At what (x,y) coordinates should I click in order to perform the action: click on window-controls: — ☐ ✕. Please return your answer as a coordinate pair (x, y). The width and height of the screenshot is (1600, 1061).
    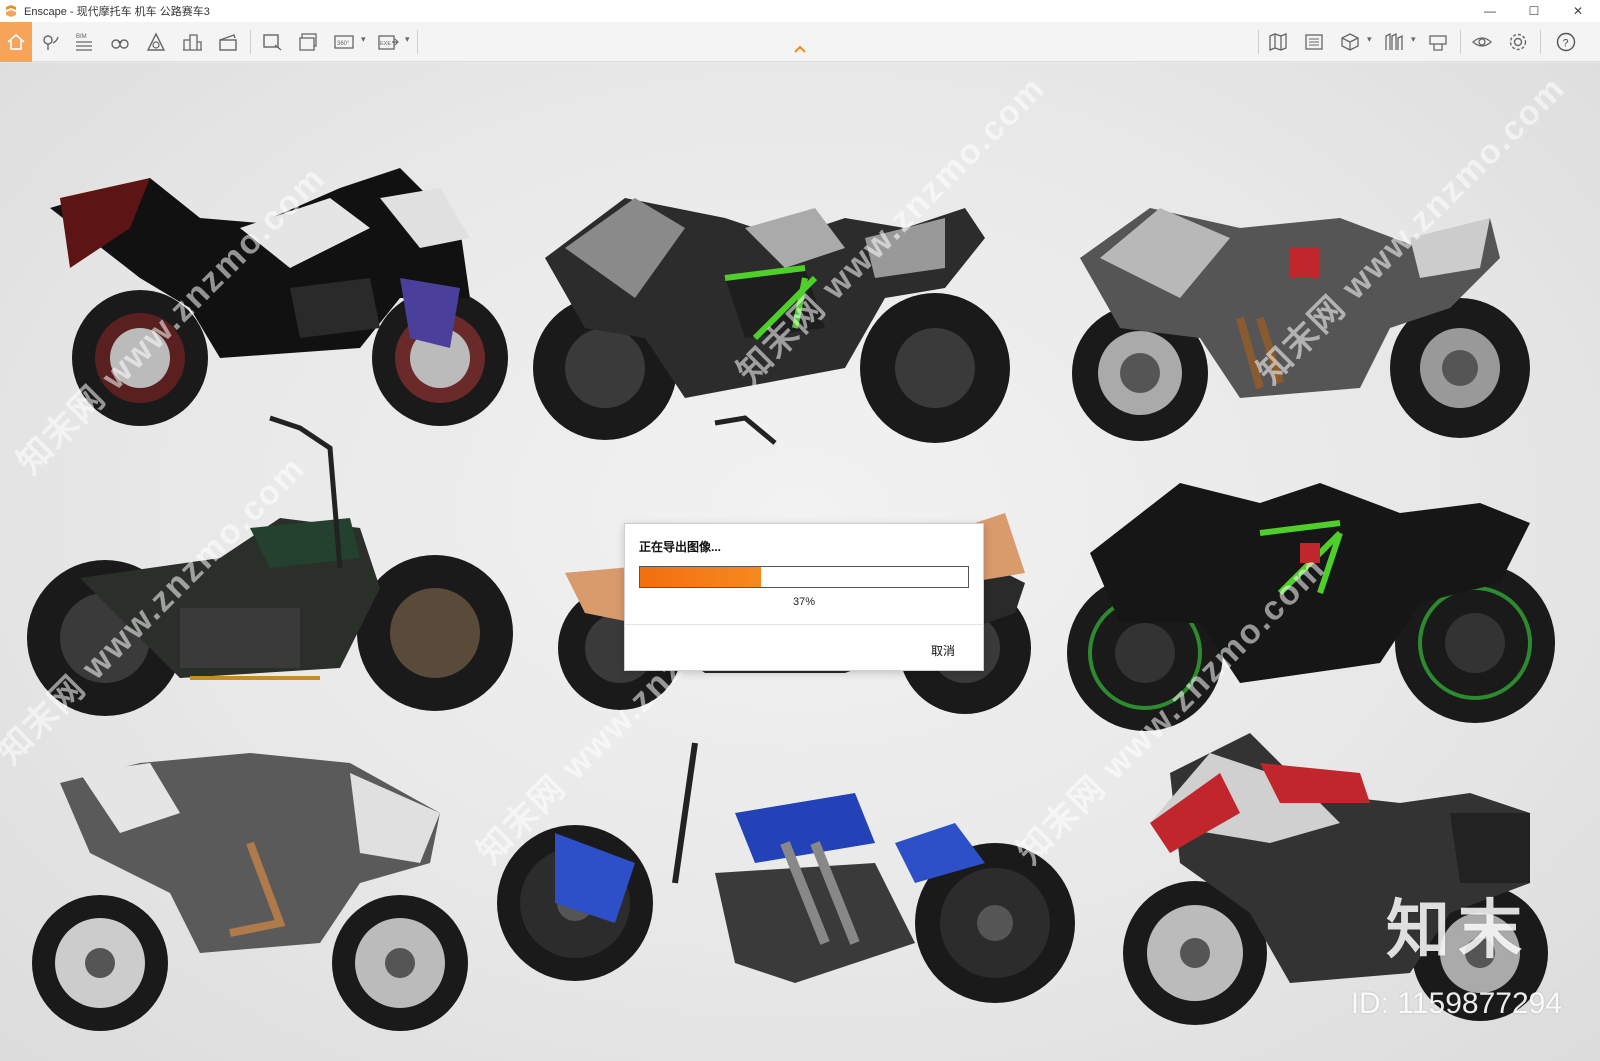
    Looking at the image, I should click on (1534, 11).